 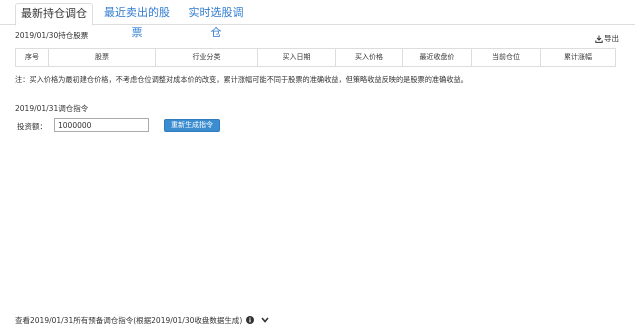 What do you see at coordinates (32, 57) in the screenshot?
I see `column-header: 序号` at bounding box center [32, 57].